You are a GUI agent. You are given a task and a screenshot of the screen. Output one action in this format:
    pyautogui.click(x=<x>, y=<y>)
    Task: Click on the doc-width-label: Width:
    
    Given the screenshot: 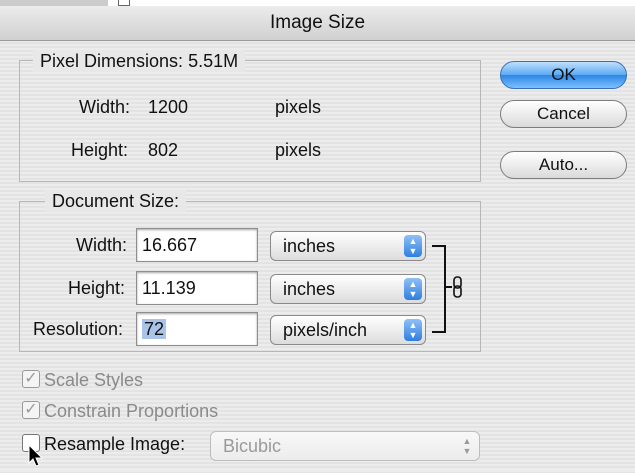 What is the action you would take?
    pyautogui.click(x=102, y=245)
    